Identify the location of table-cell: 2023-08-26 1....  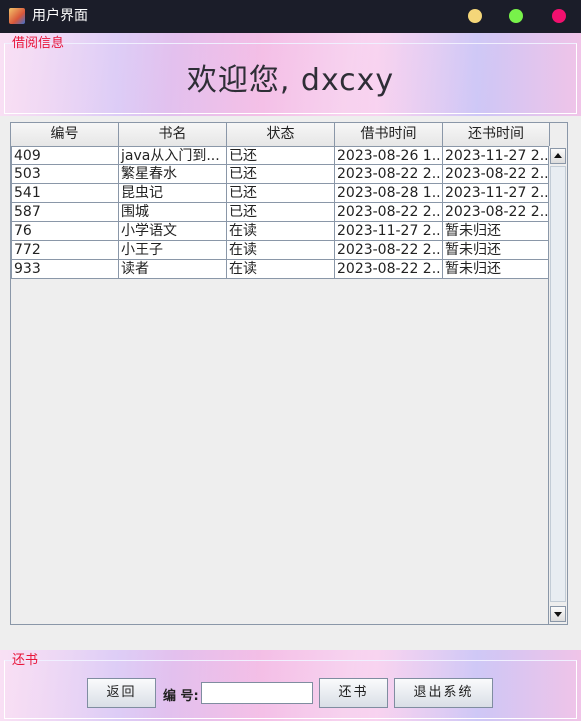
(389, 155).